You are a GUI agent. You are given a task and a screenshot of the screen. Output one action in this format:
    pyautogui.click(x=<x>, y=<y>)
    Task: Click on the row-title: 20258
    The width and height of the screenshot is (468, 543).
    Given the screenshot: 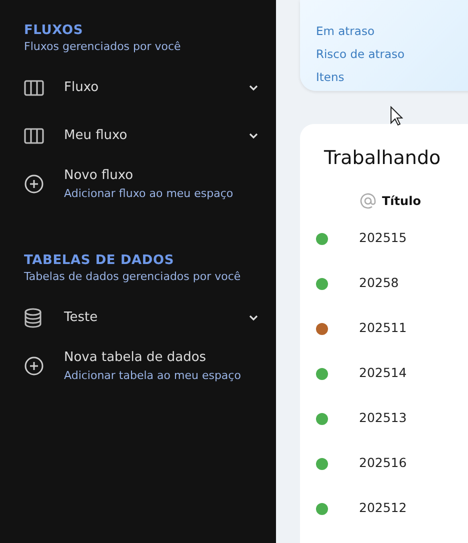 What is the action you would take?
    pyautogui.click(x=379, y=283)
    